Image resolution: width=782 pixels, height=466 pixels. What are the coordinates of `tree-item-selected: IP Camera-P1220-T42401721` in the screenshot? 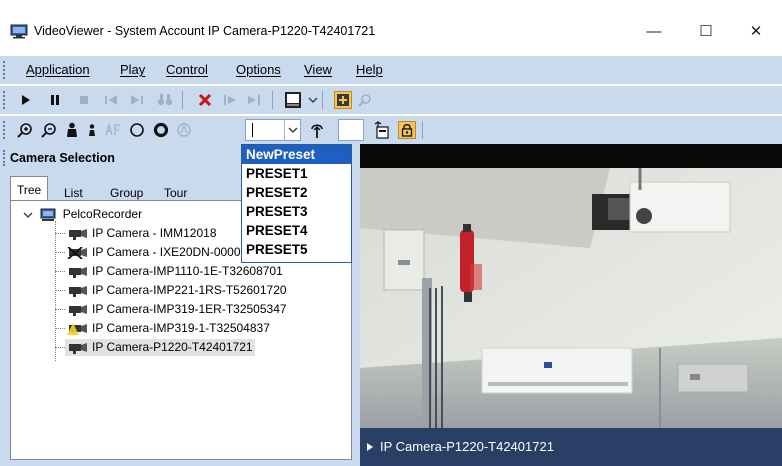 It's located at (155, 347).